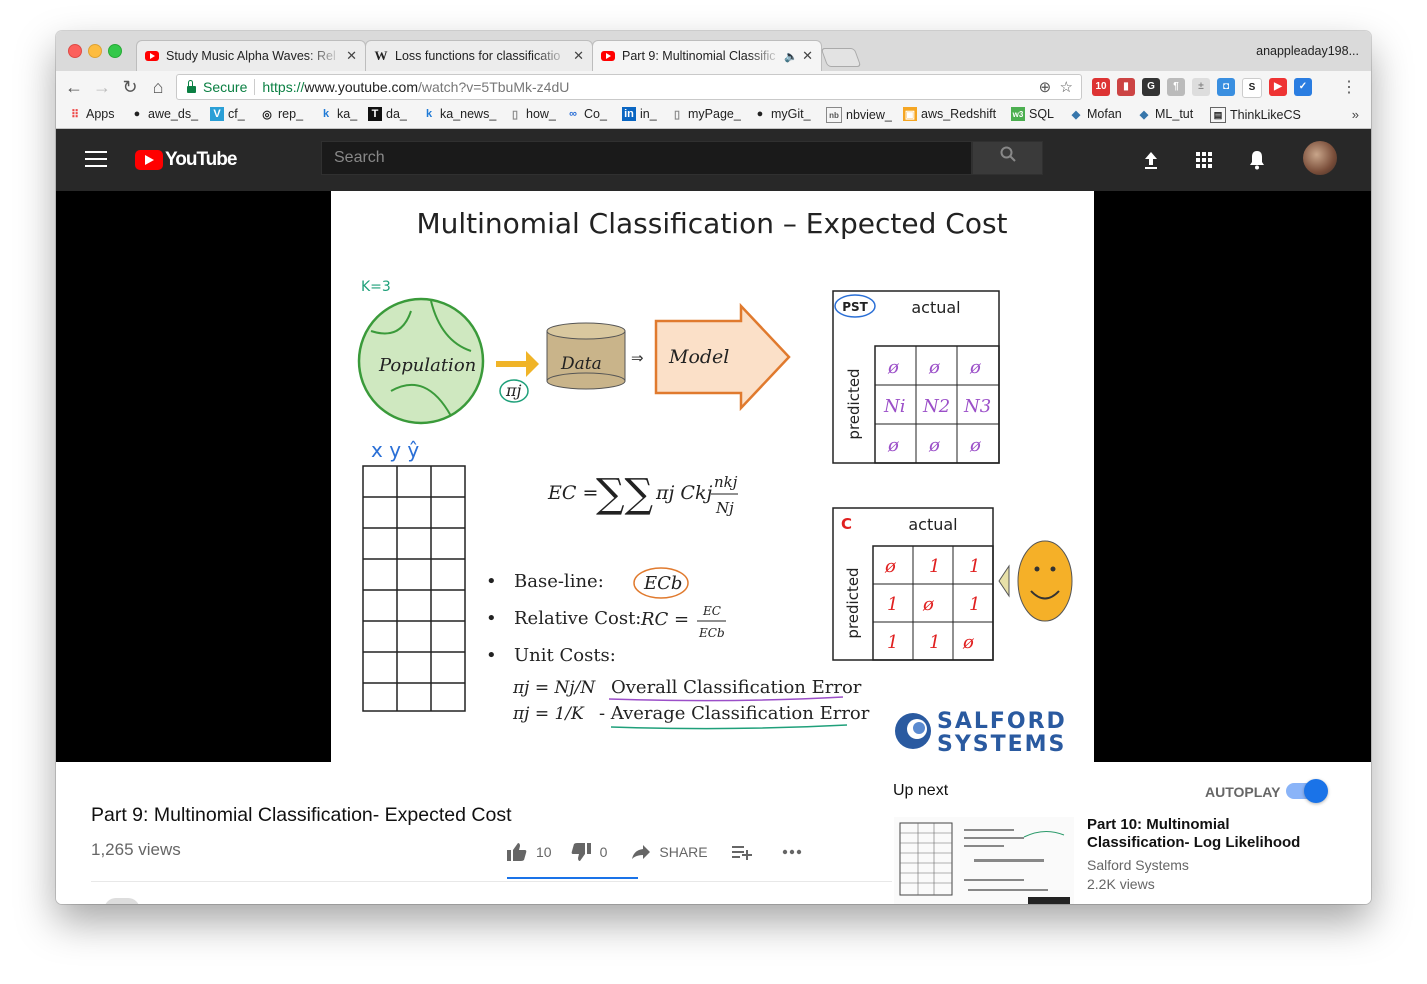 The image size is (1427, 984). Describe the element at coordinates (1218, 115) in the screenshot. I see `page-icon: ▤` at that location.